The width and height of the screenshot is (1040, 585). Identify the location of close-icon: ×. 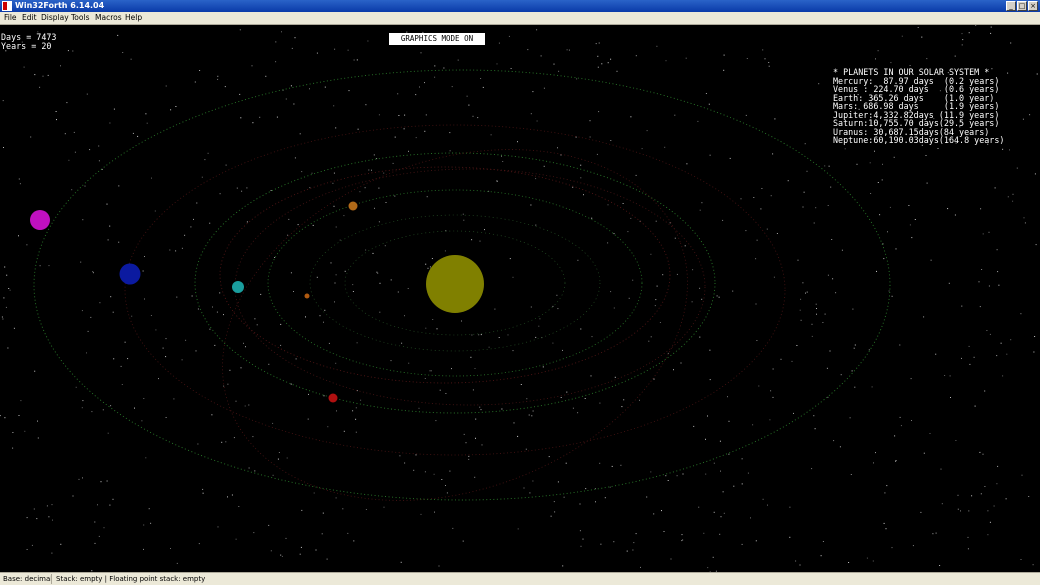
(1033, 6).